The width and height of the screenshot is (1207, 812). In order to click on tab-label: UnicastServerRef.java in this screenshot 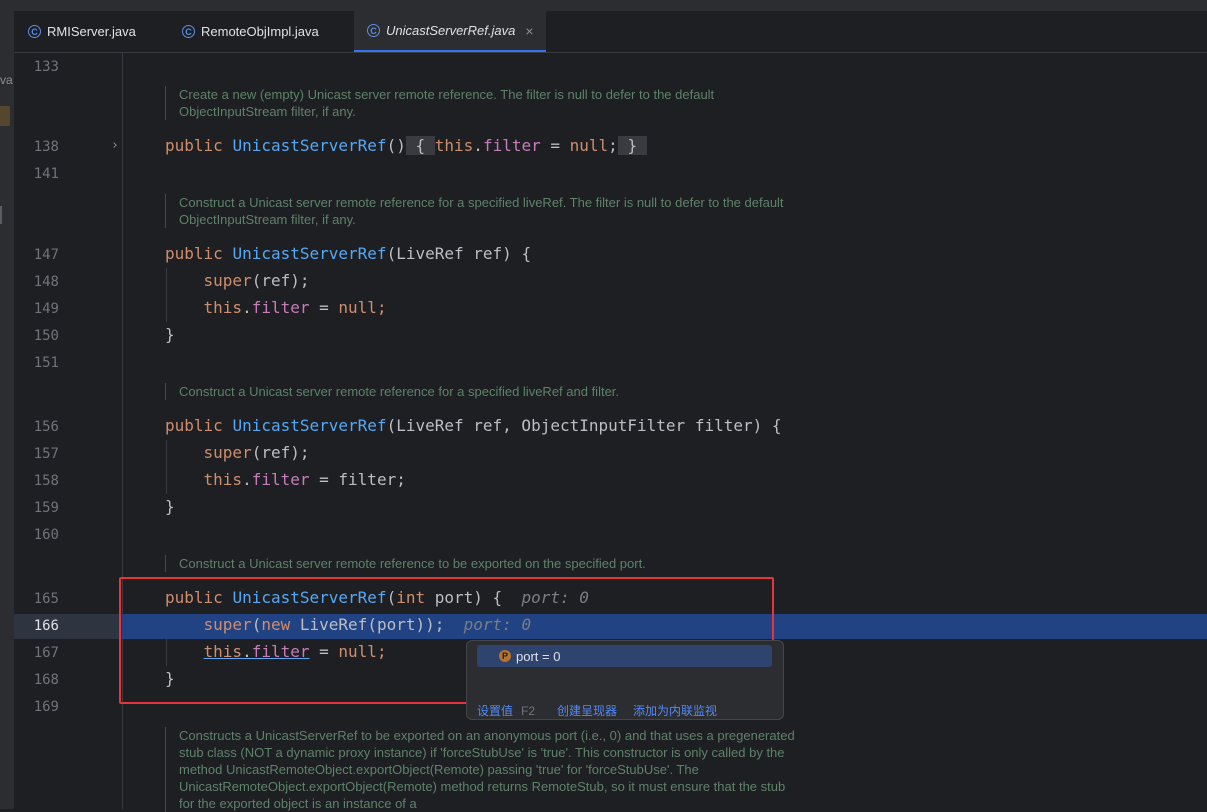, I will do `click(451, 30)`.